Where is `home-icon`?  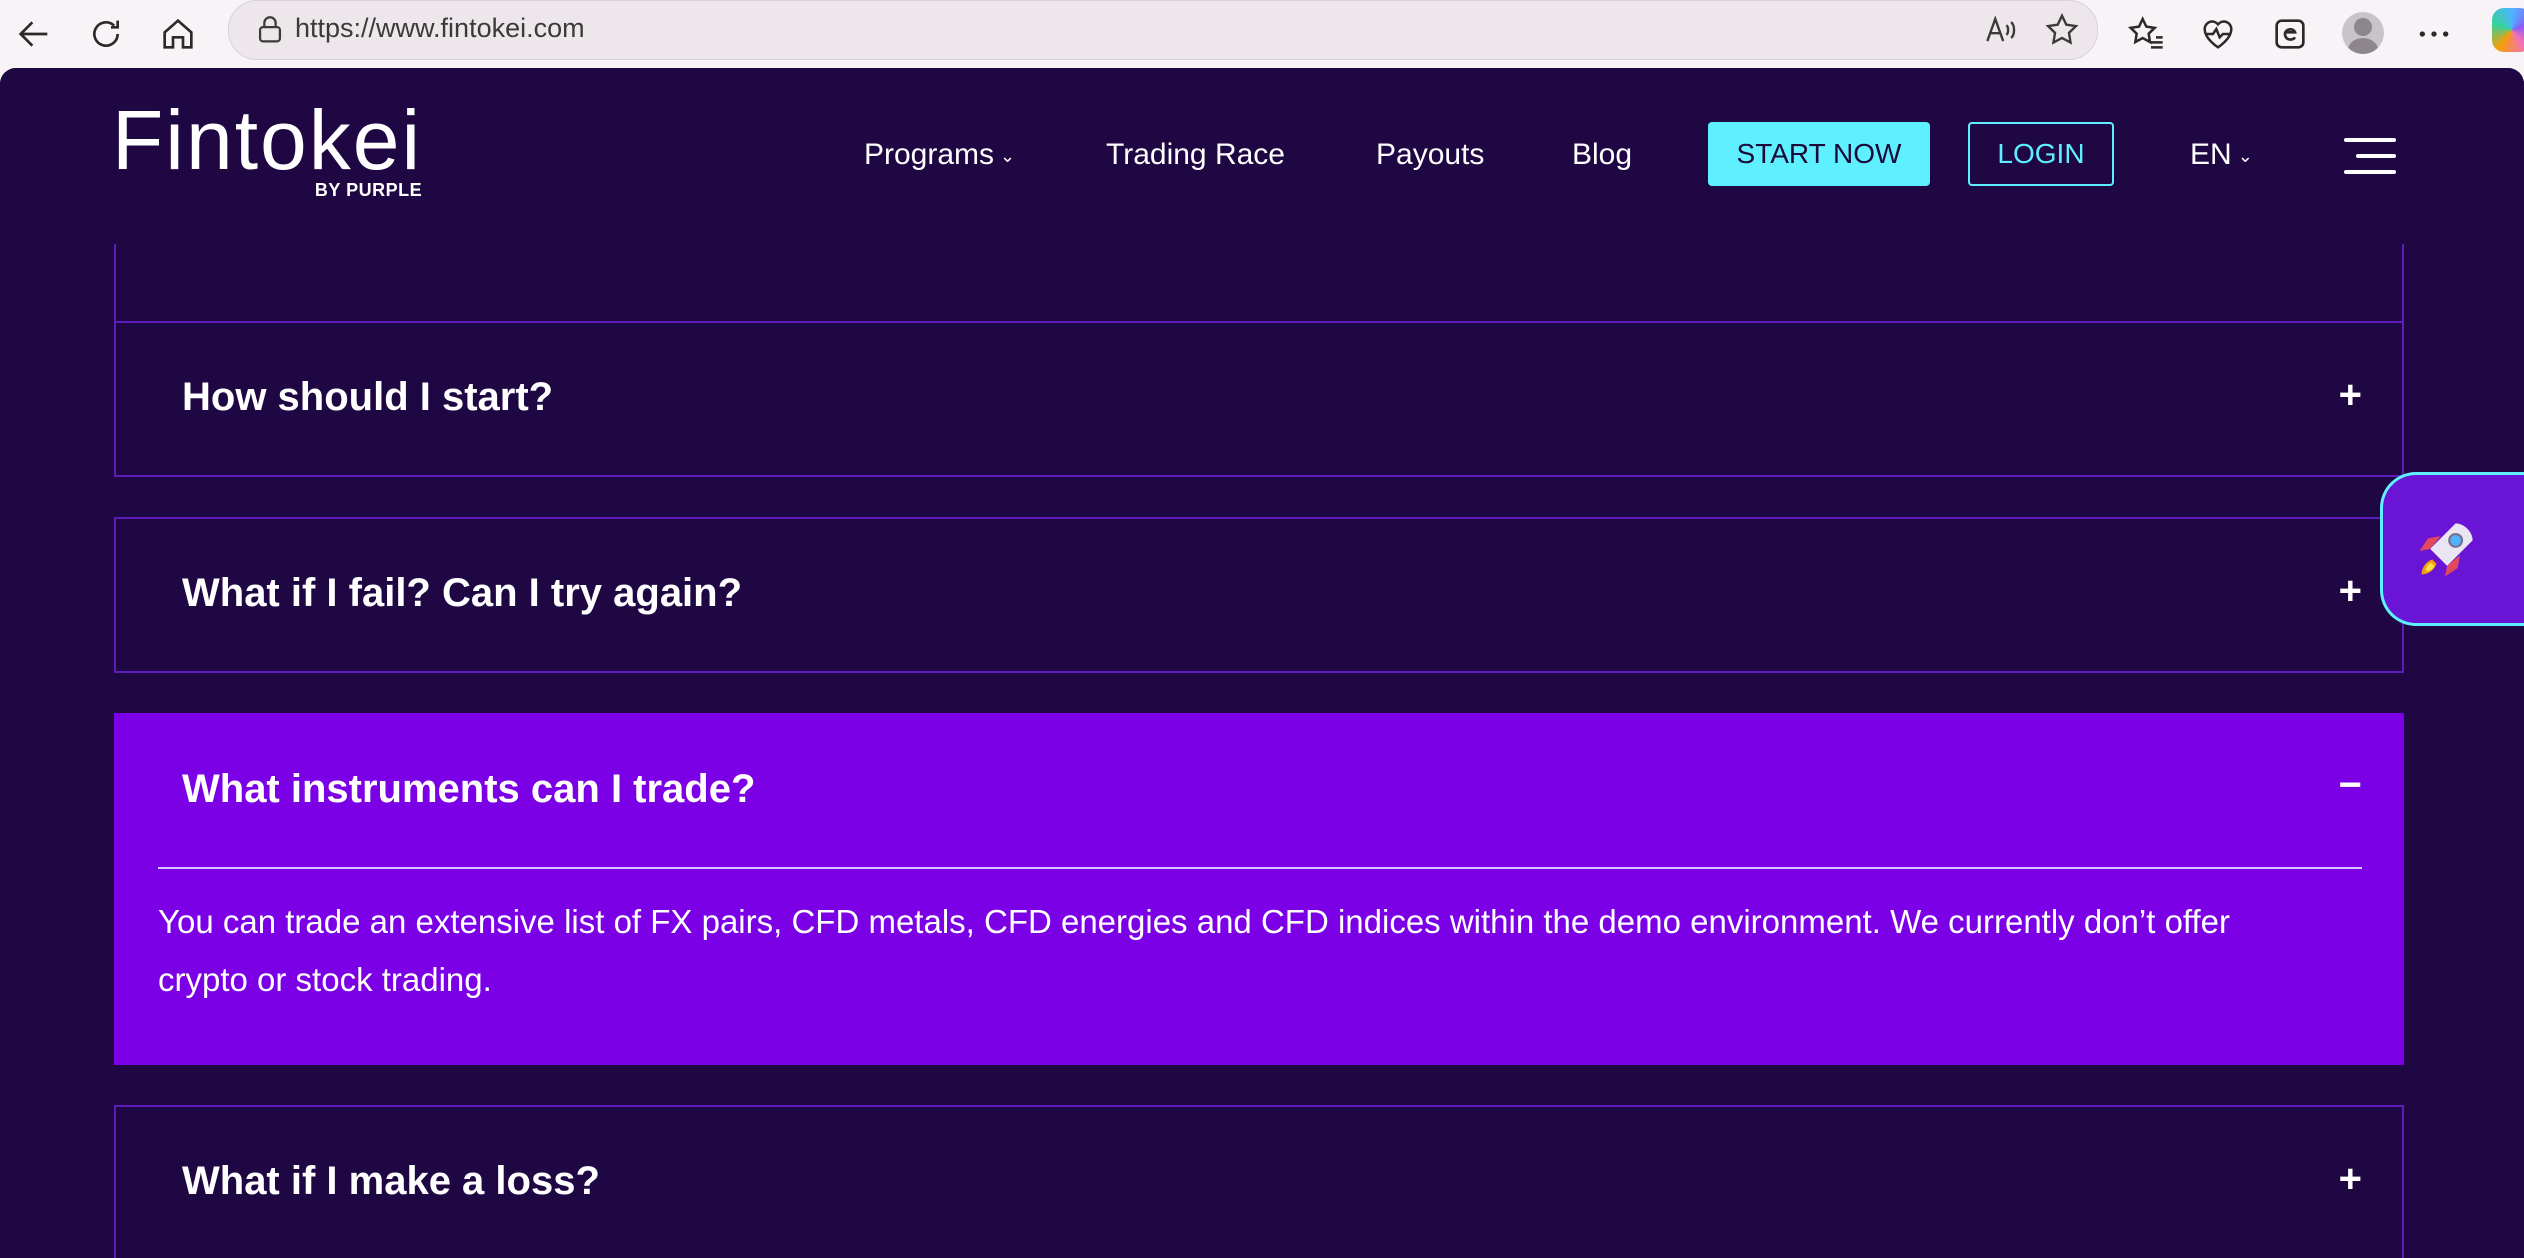
home-icon is located at coordinates (178, 34).